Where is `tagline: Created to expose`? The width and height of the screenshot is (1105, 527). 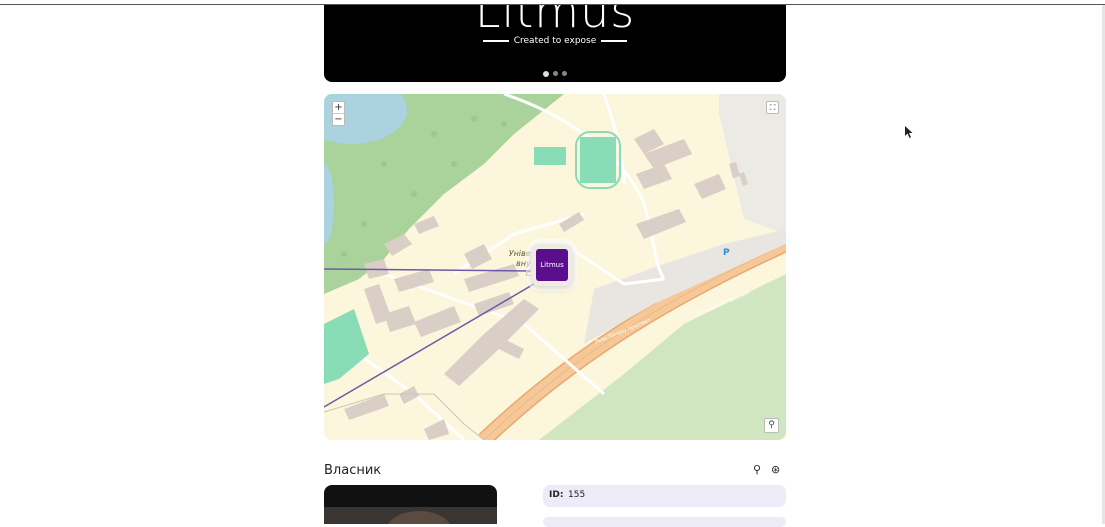
tagline: Created to expose is located at coordinates (555, 41).